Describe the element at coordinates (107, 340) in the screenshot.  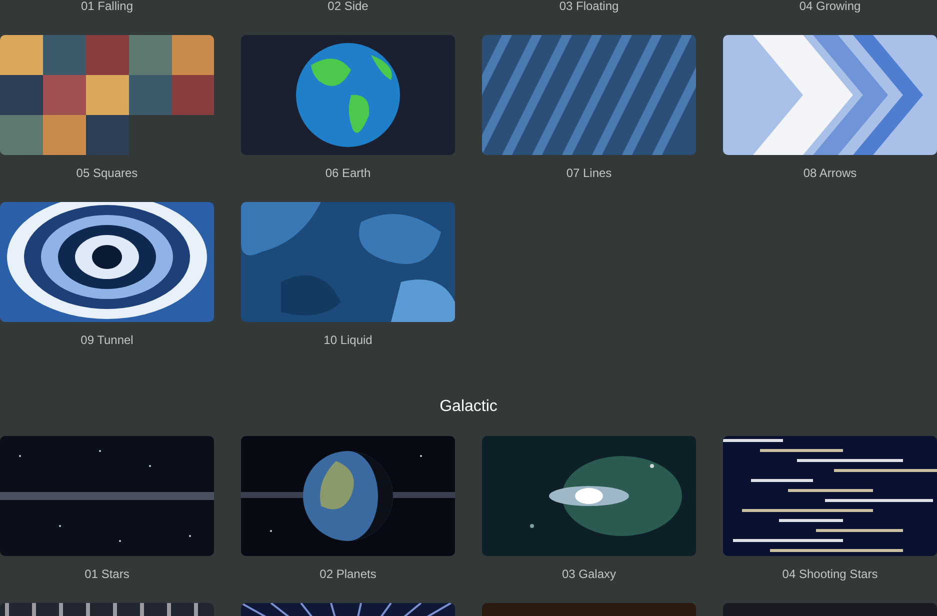
I see `thumbnail-label: 09 Tunnel` at that location.